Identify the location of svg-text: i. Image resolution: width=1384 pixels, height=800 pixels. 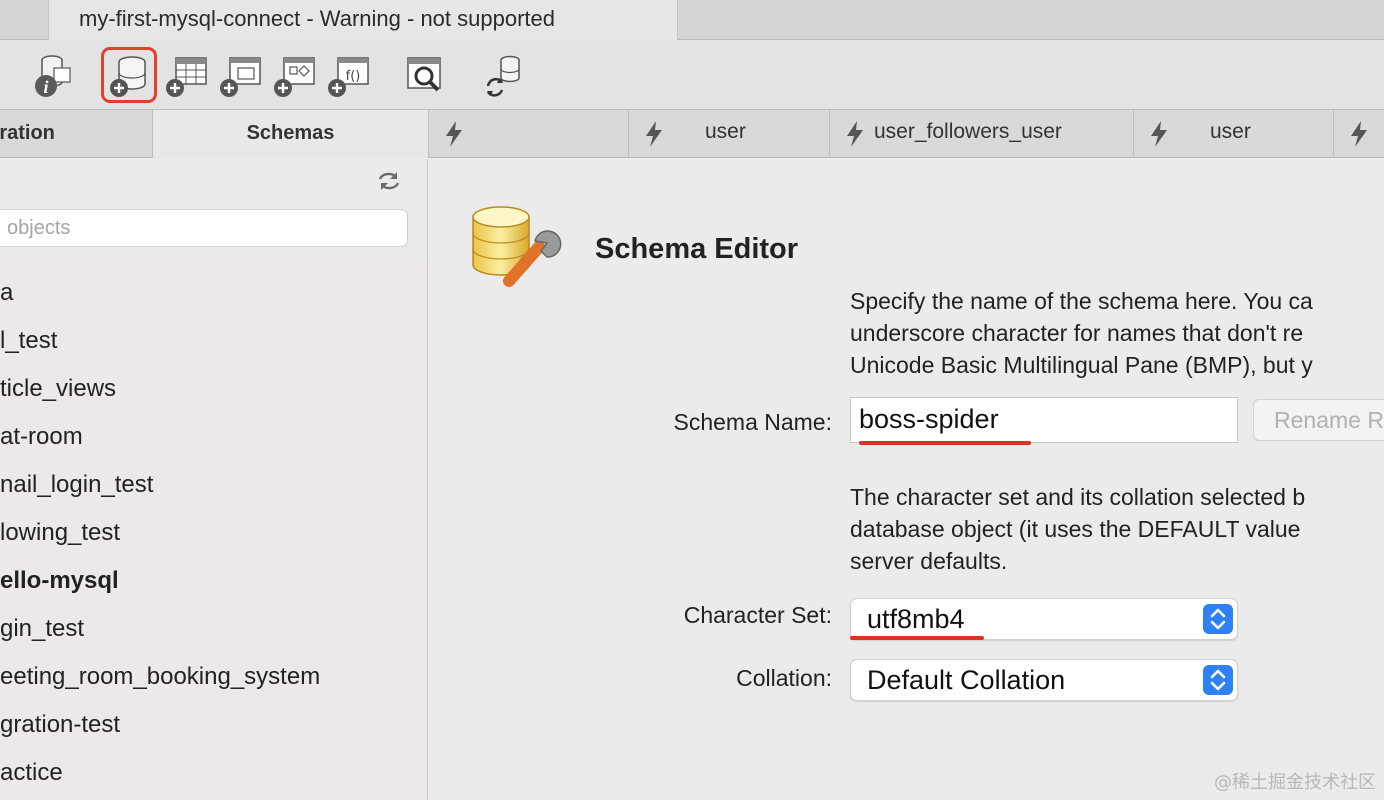
(45, 87).